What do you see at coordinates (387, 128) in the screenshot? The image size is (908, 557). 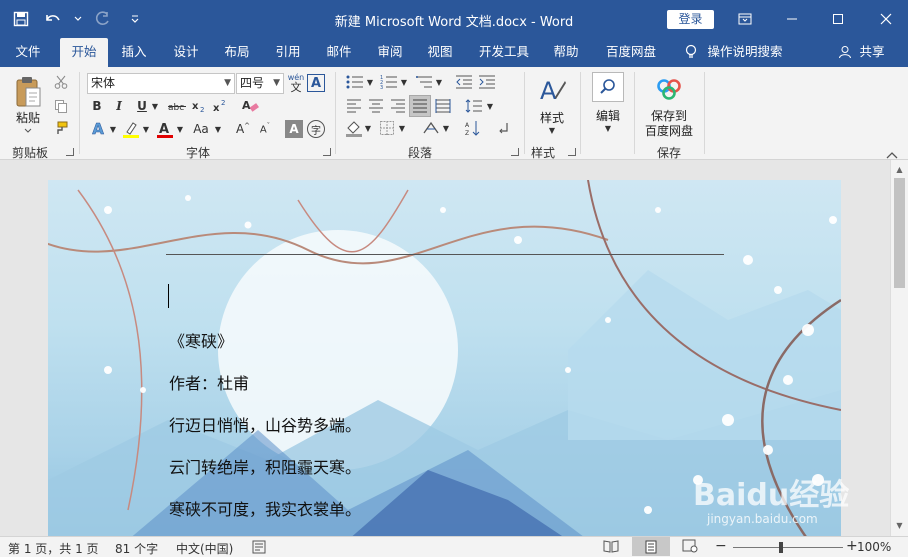 I see `borders-icon` at bounding box center [387, 128].